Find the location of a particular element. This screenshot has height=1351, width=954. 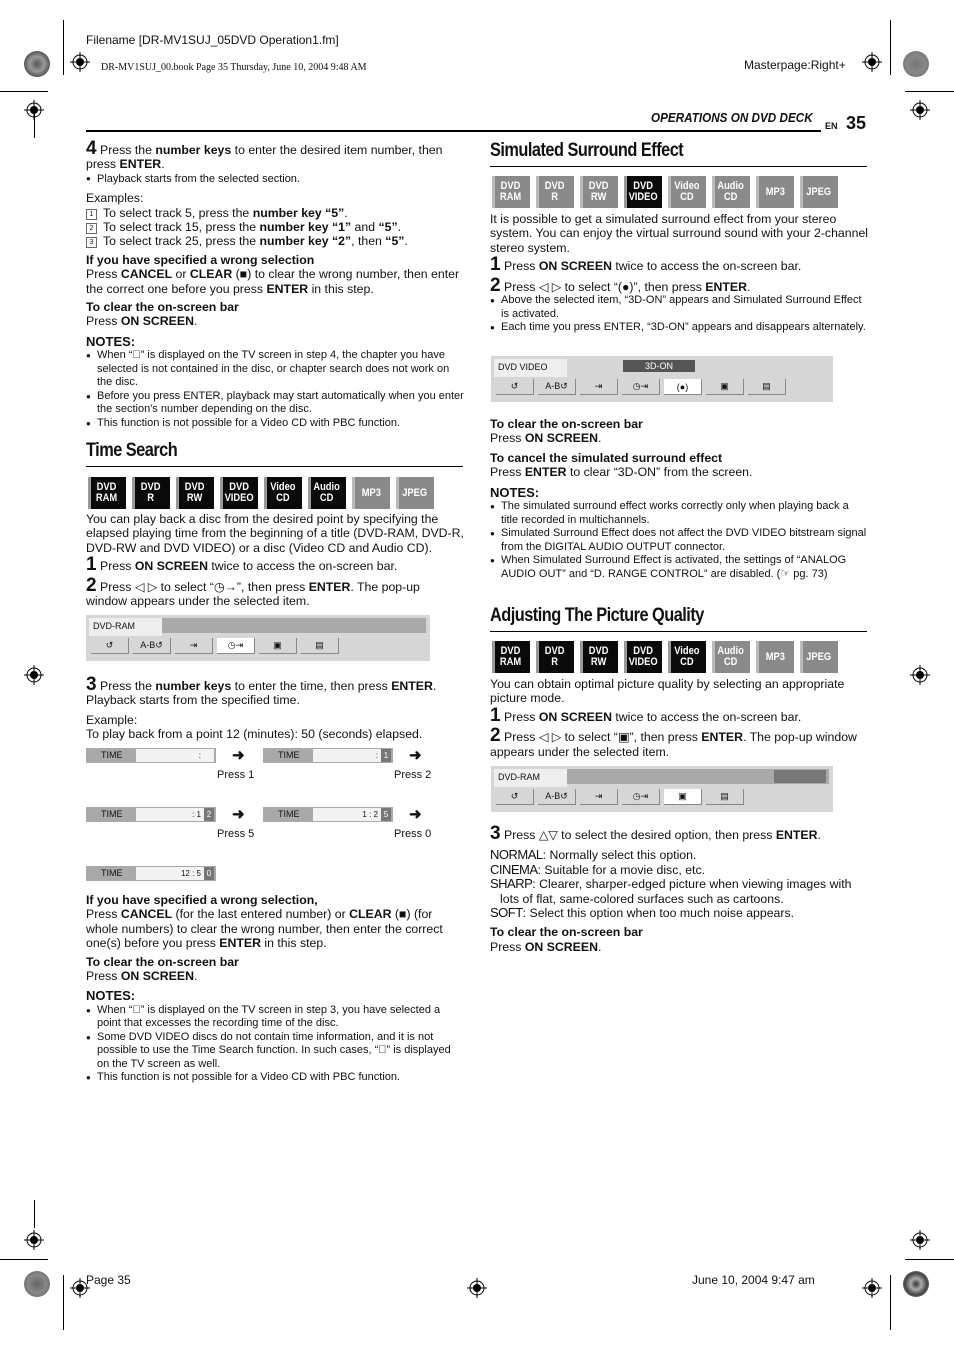

badge-label: DVD VIDEO is located at coordinates (238, 493).